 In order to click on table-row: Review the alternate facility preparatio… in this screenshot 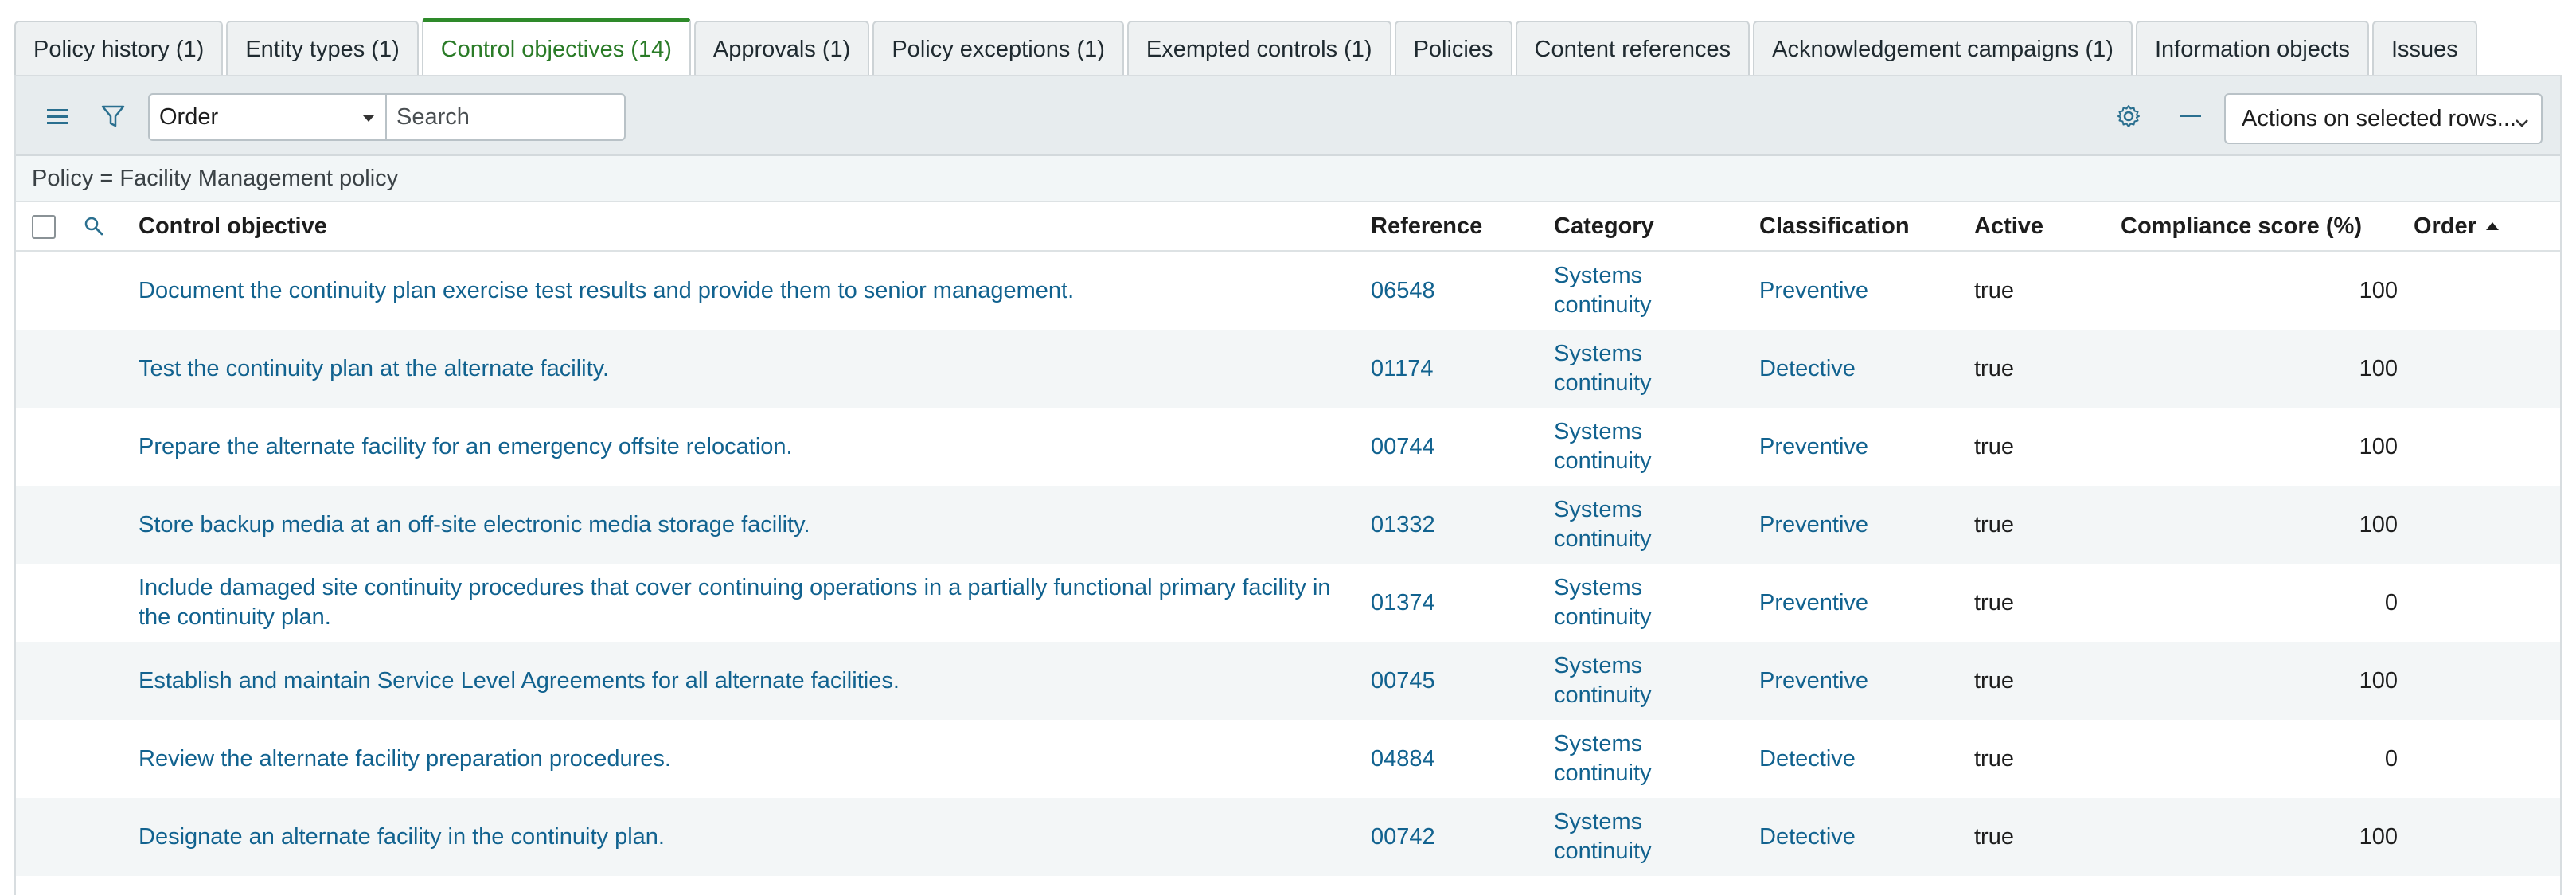, I will do `click(1288, 759)`.